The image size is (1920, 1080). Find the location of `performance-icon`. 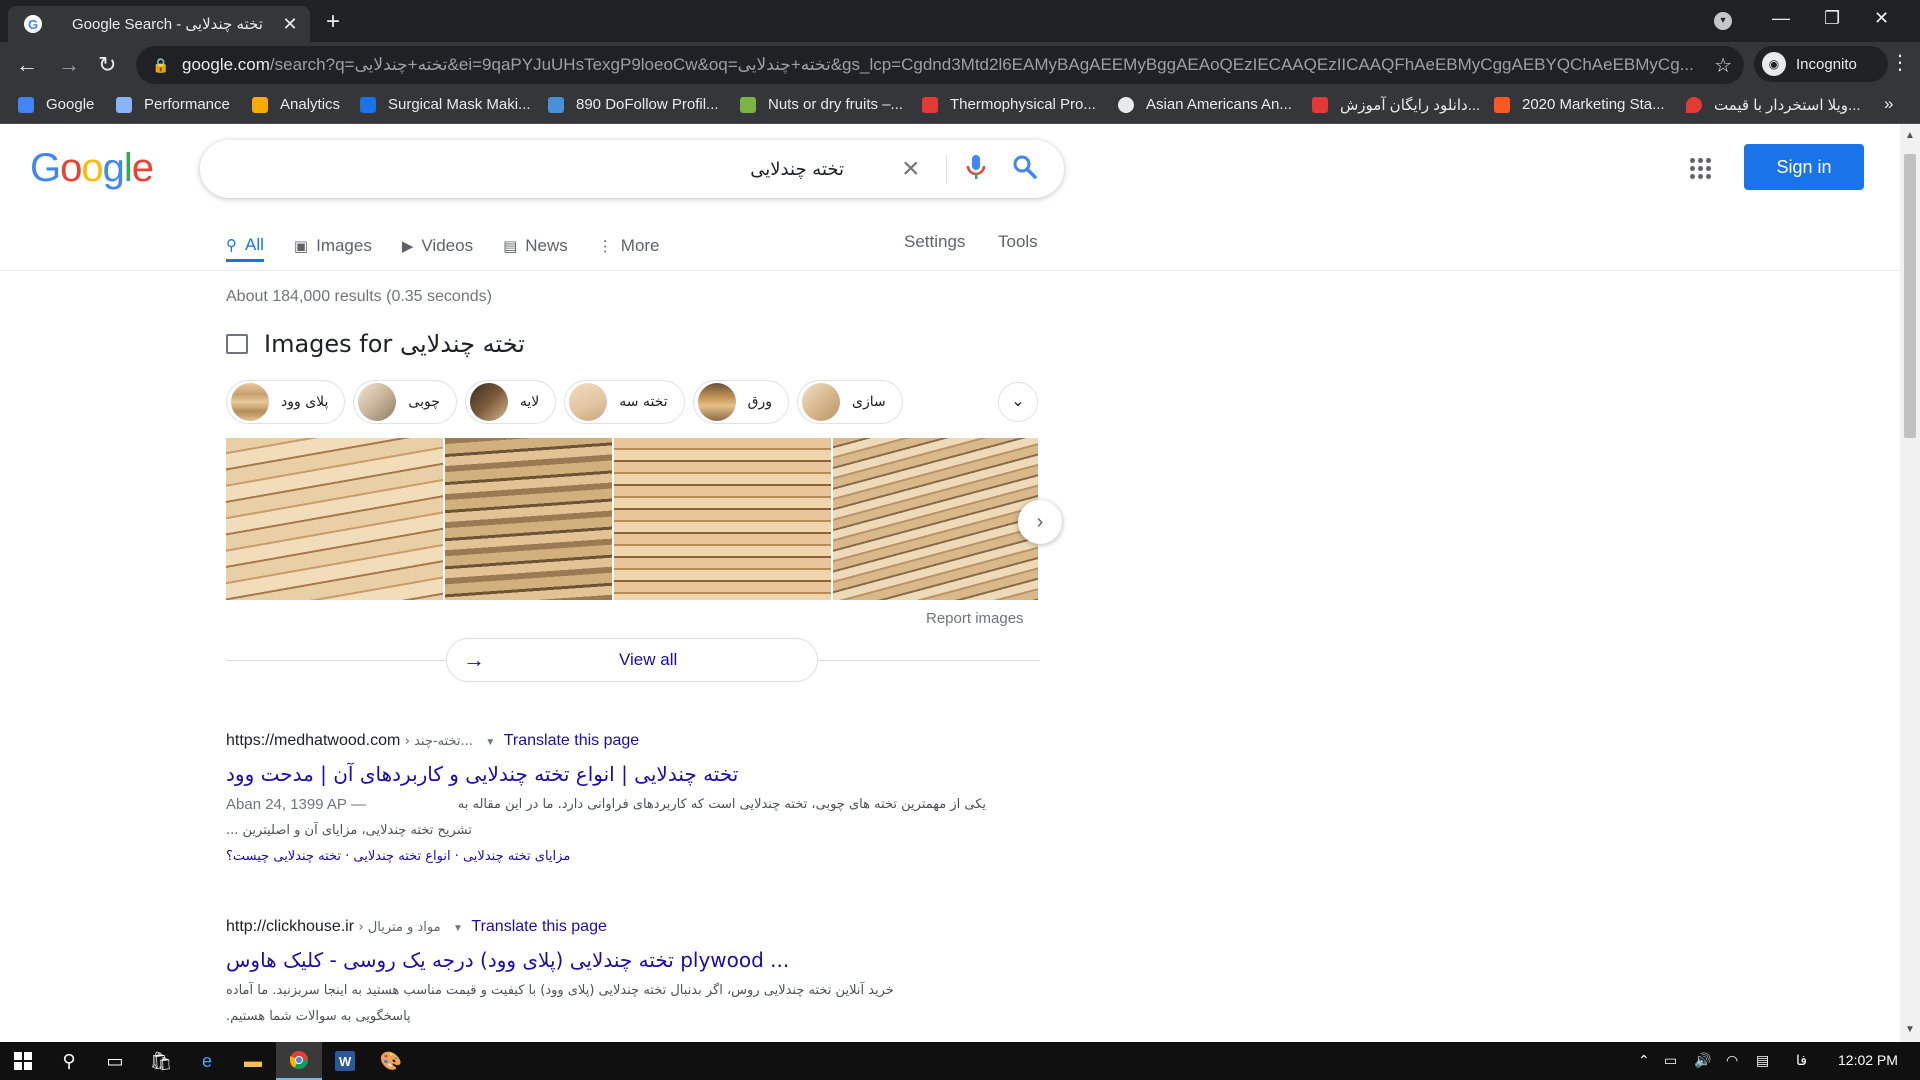

performance-icon is located at coordinates (124, 104).